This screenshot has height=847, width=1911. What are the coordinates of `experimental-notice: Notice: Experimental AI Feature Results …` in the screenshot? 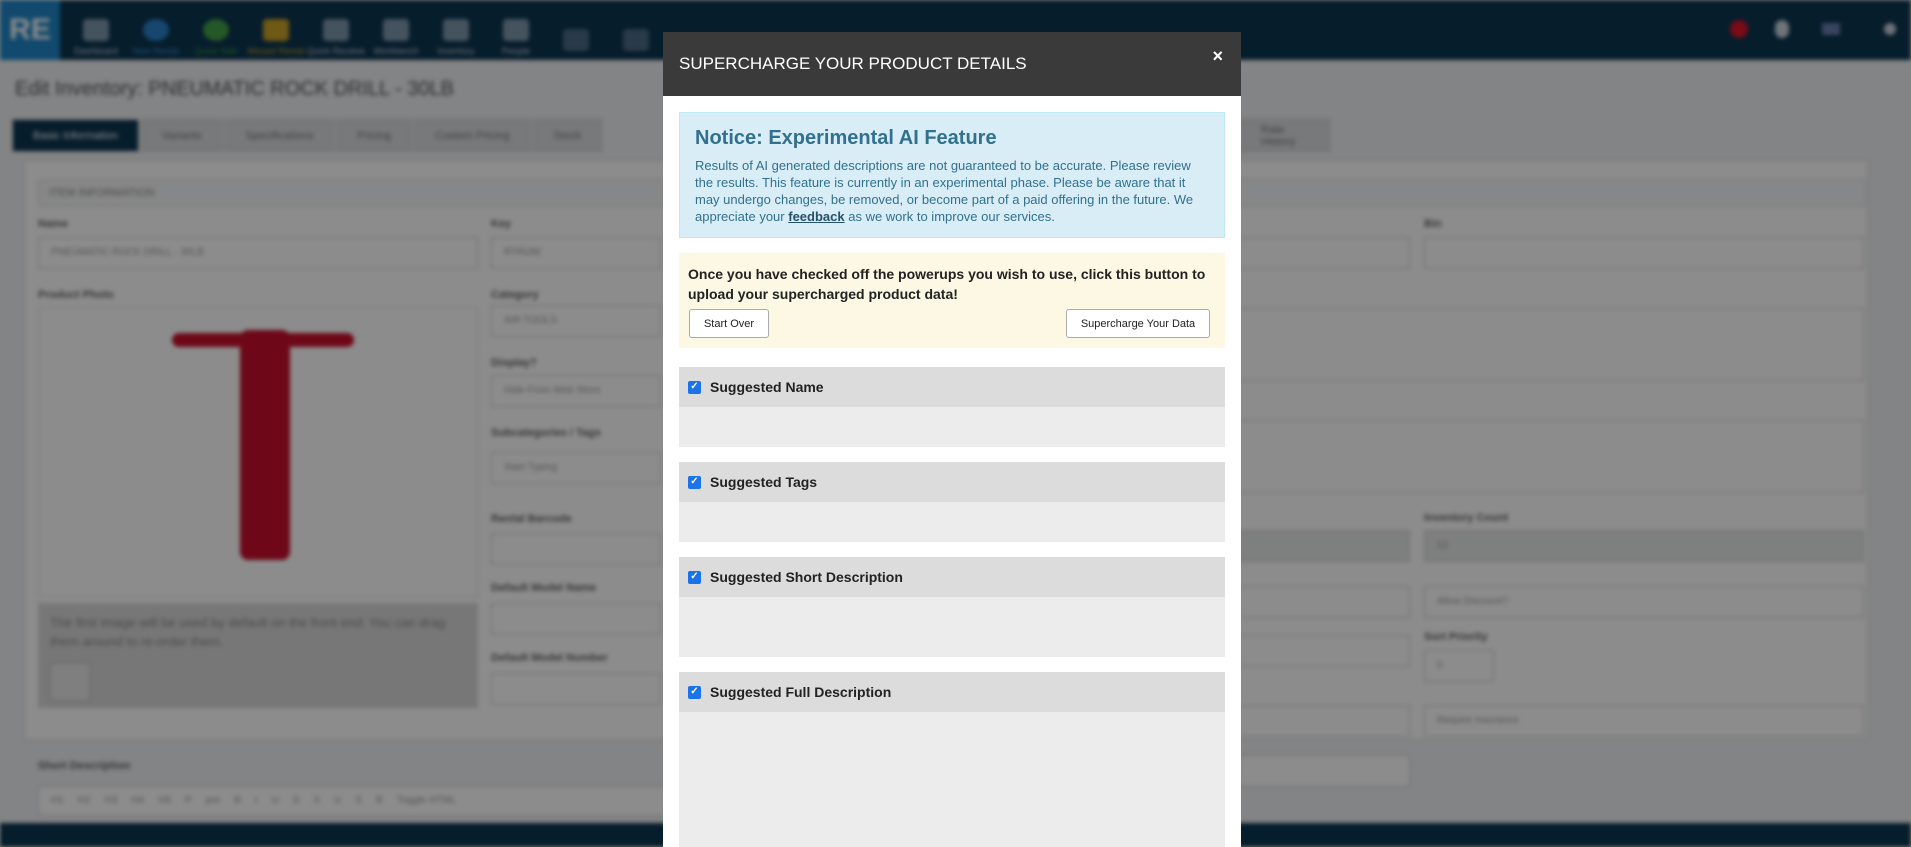 It's located at (952, 175).